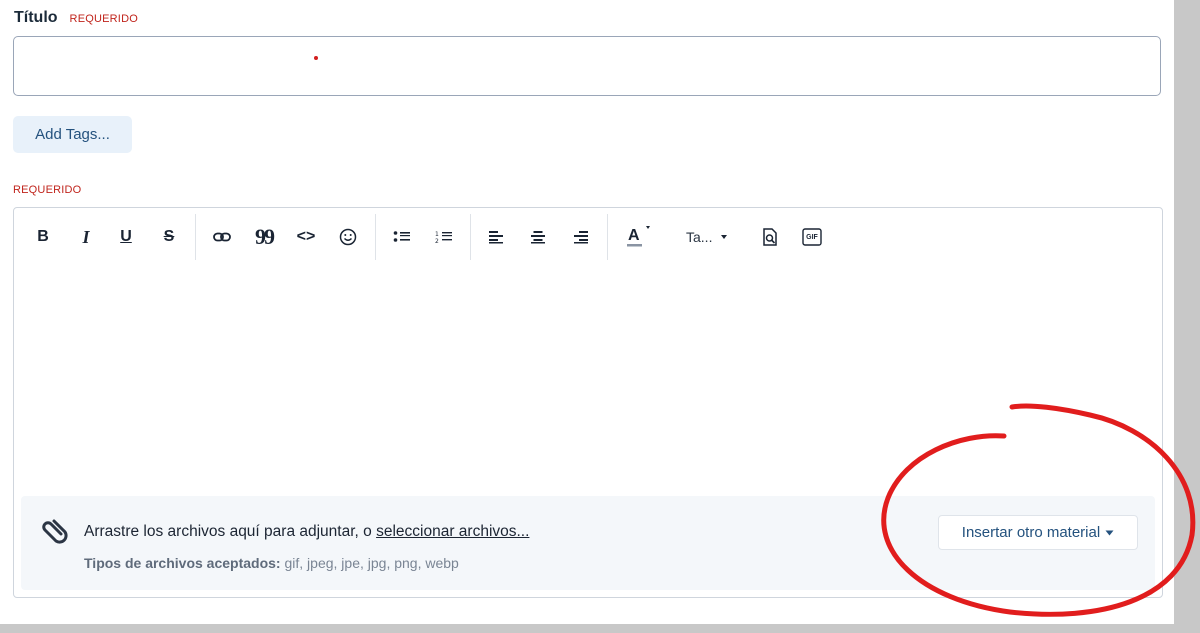  Describe the element at coordinates (402, 237) in the screenshot. I see `bulleted-list-icon` at that location.